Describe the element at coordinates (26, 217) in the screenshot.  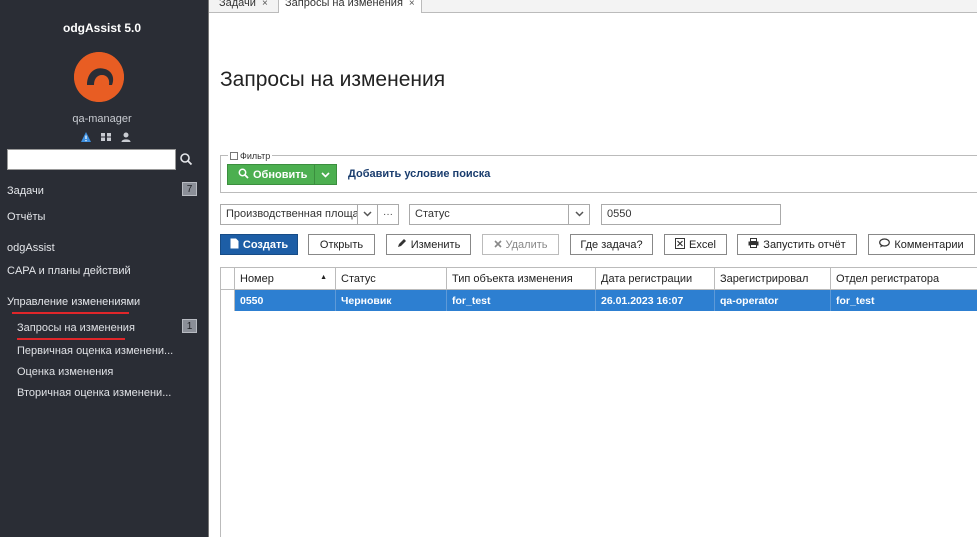
I see `sidebar-item-reports: Отчёты` at that location.